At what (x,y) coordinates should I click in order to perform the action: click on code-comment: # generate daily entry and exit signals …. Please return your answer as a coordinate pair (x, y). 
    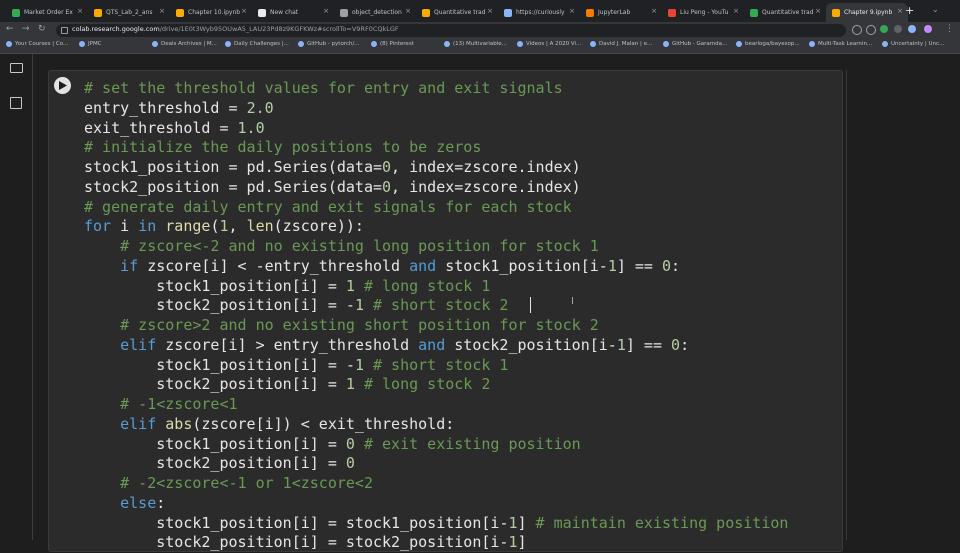
    Looking at the image, I should click on (328, 206).